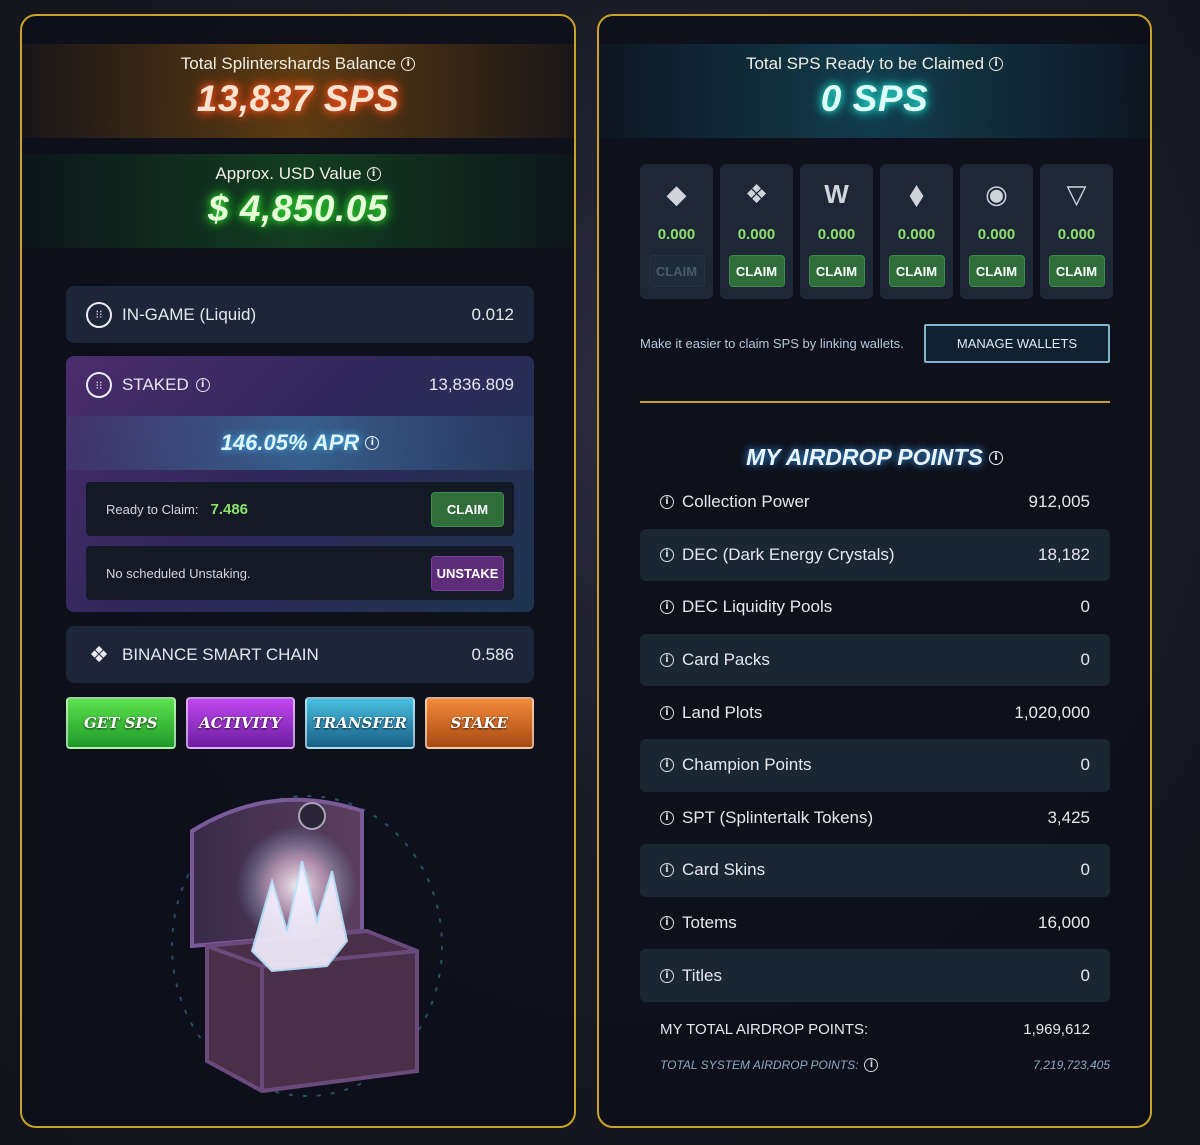  I want to click on chain-card-wax: W 0.000 CLAIM, so click(836, 231).